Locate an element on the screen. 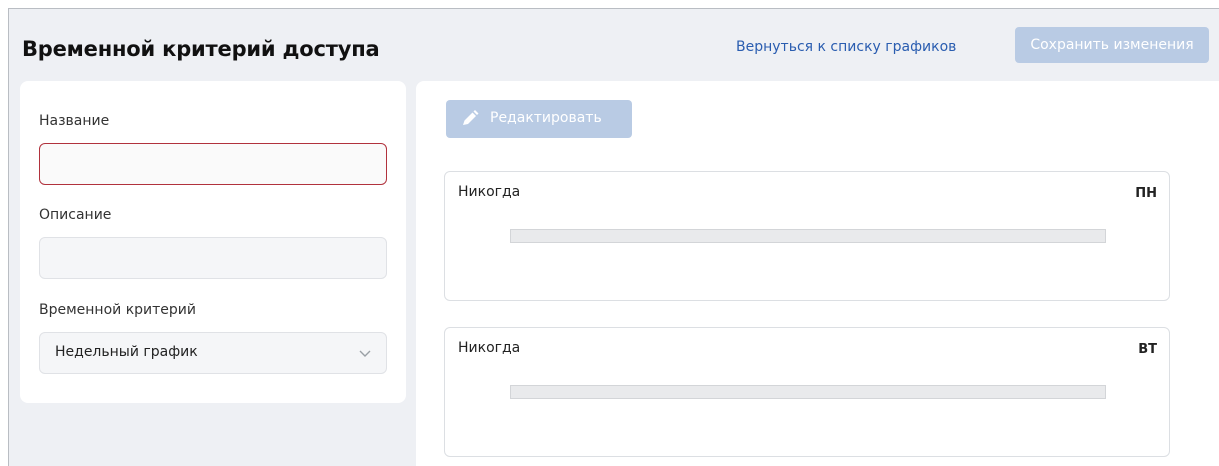  criteria-select-value: Недельный график is located at coordinates (126, 352).